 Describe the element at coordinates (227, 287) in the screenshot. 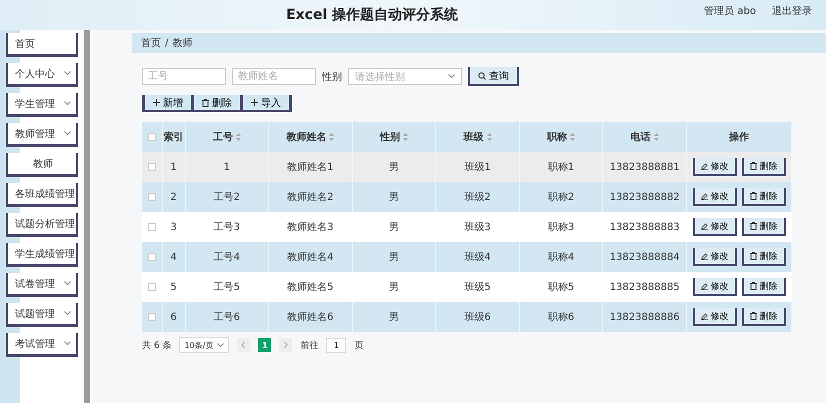

I see `table-cell: 工号5` at that location.